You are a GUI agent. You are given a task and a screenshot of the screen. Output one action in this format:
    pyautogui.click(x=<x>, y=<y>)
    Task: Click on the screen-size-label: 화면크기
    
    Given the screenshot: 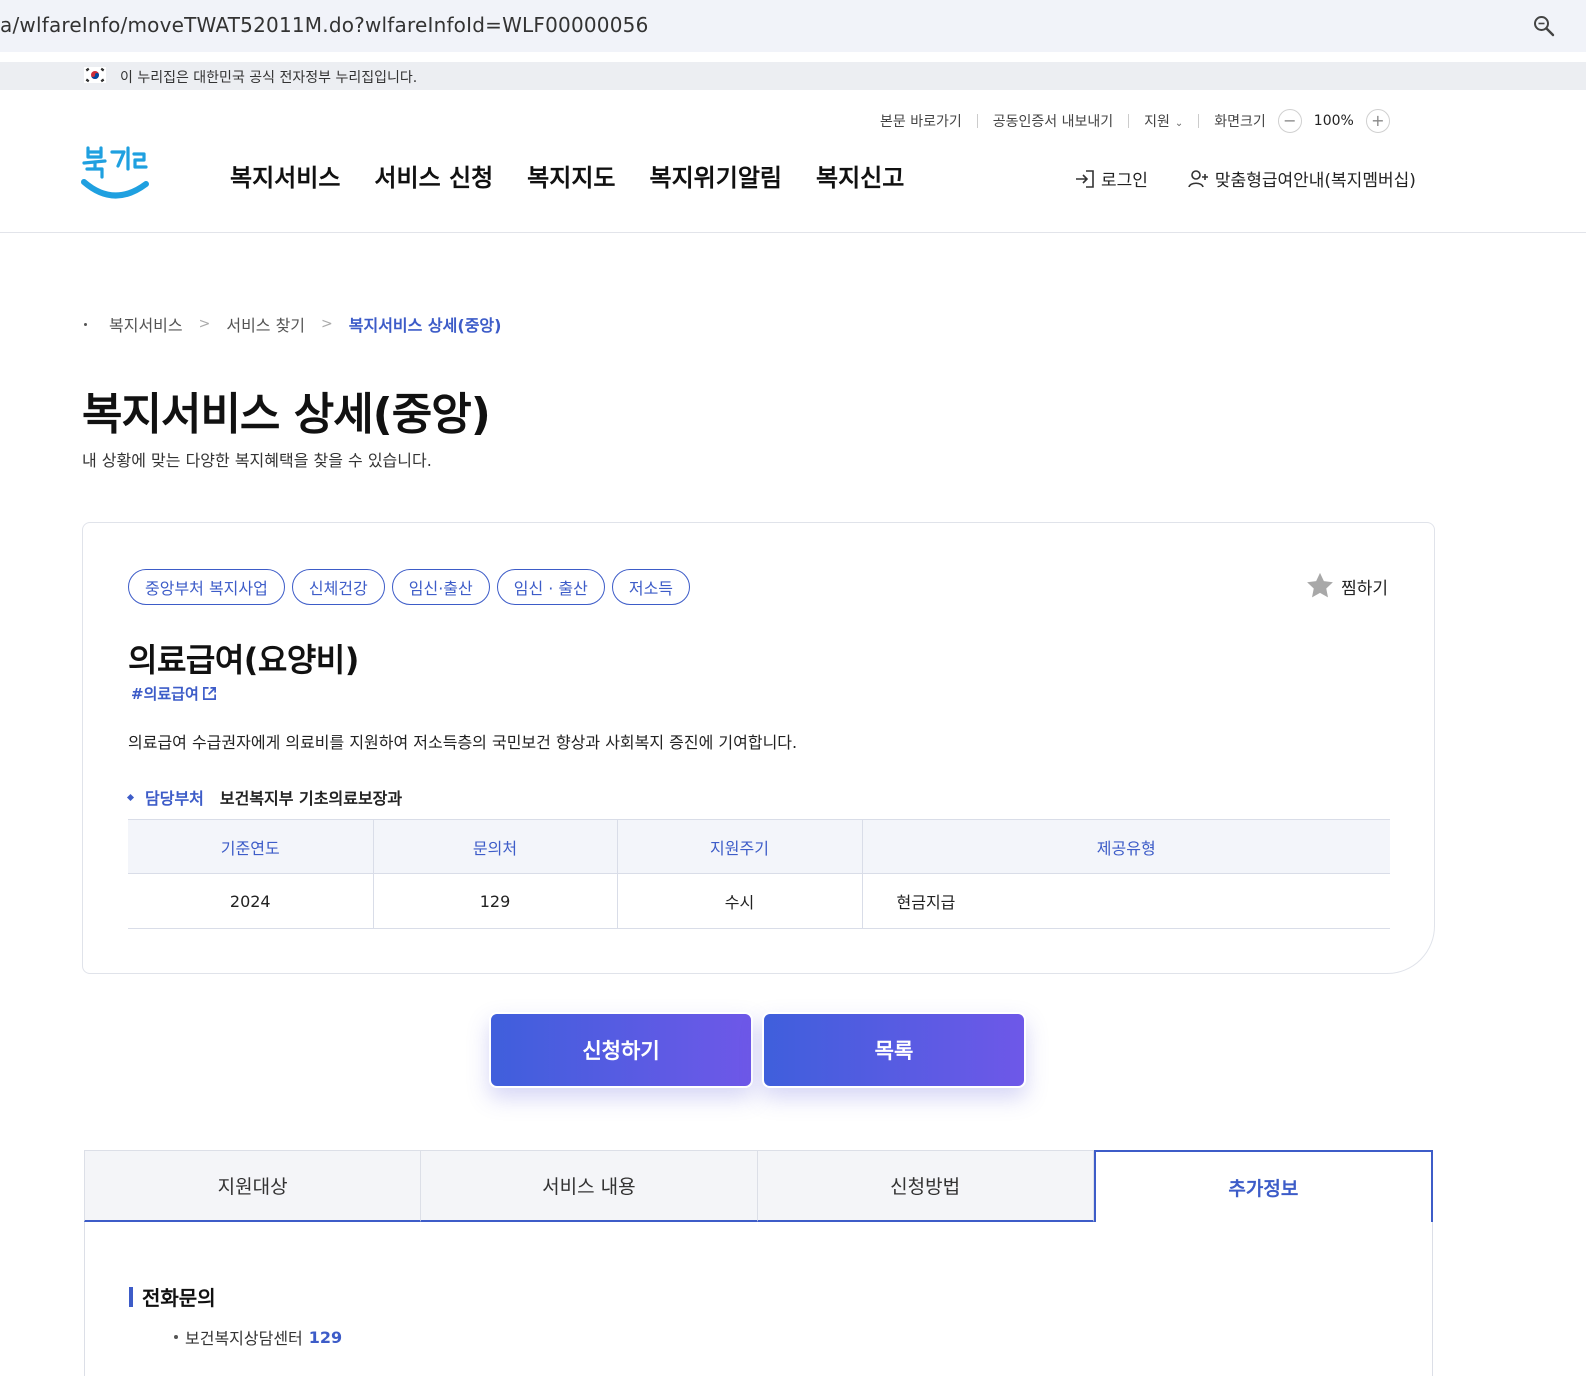 What is the action you would take?
    pyautogui.click(x=1240, y=122)
    